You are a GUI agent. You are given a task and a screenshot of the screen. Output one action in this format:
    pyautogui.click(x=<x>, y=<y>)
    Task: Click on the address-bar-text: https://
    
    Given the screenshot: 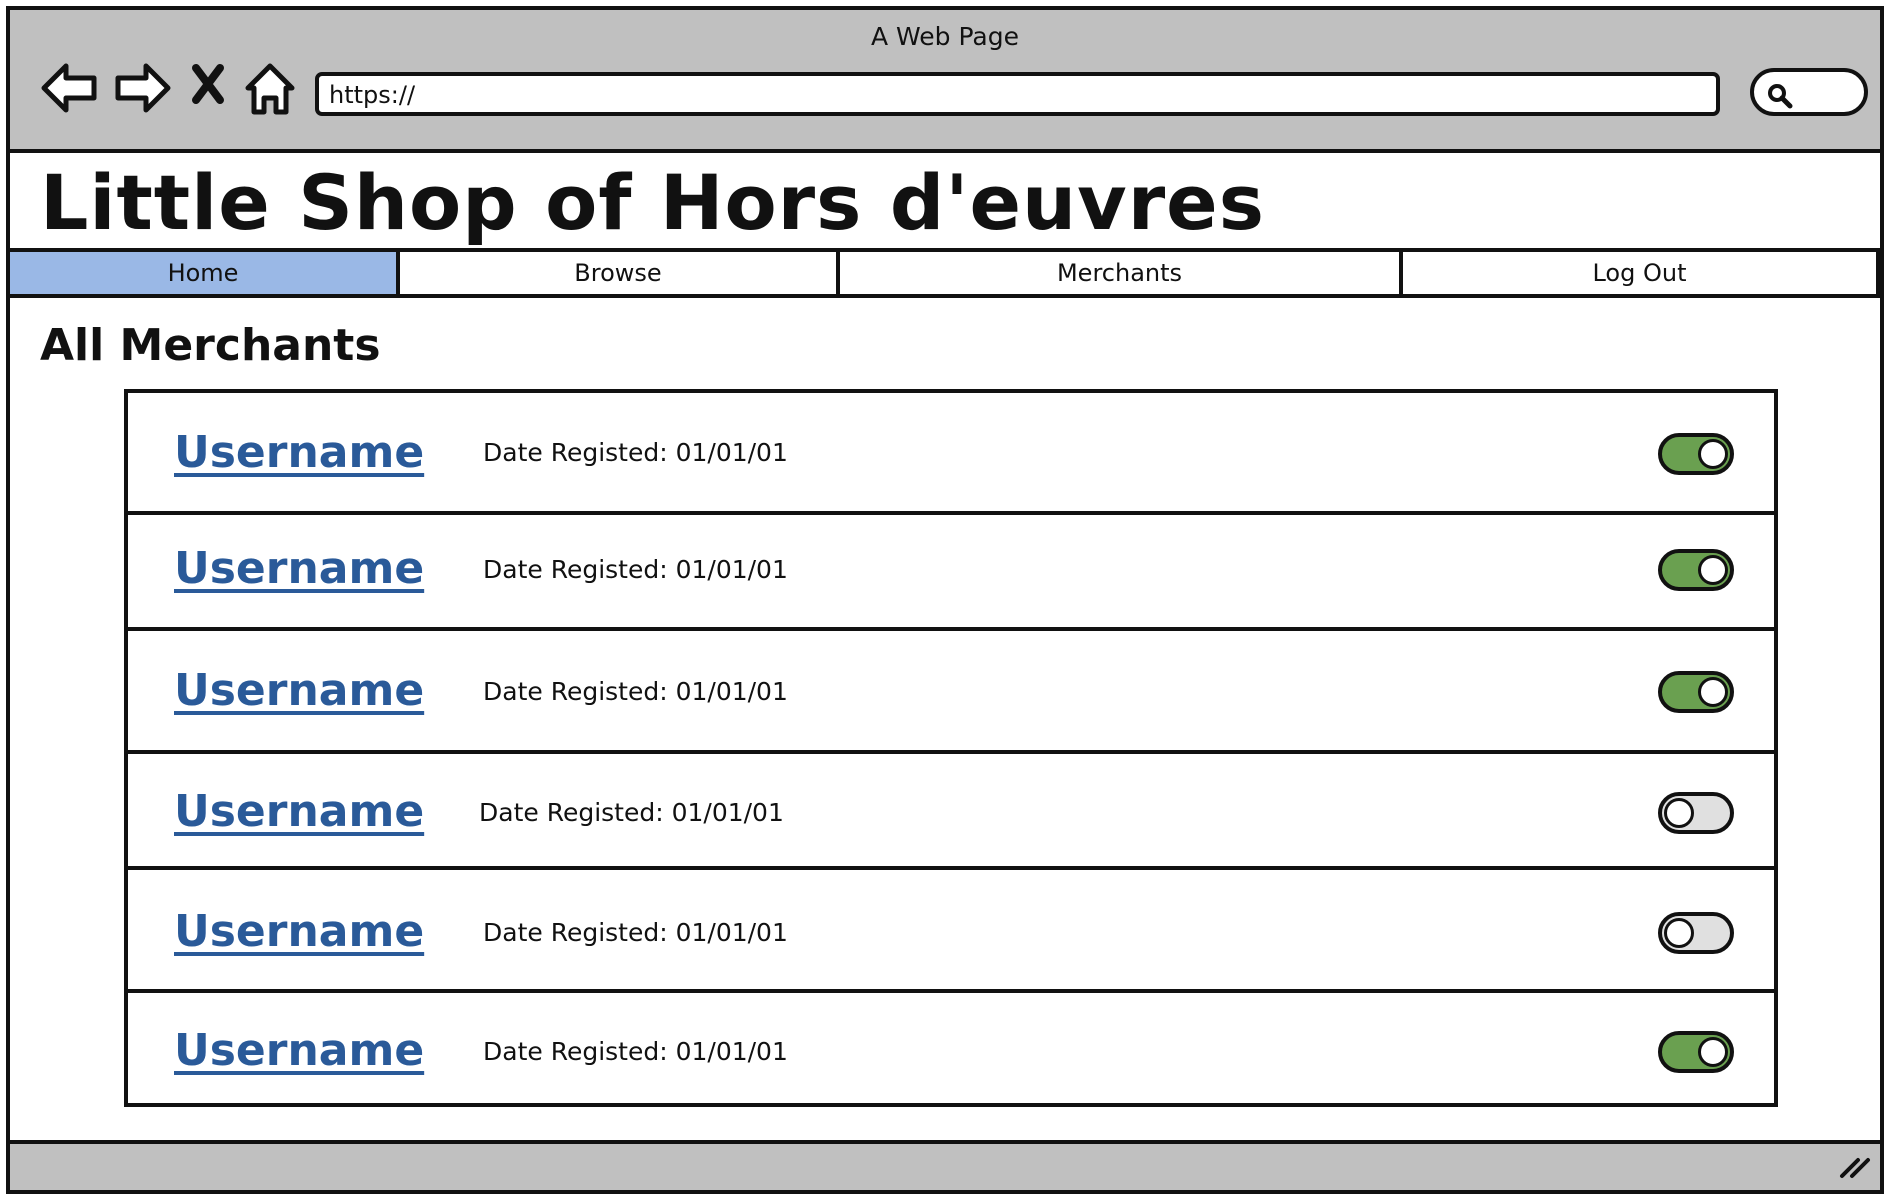 What is the action you would take?
    pyautogui.click(x=372, y=95)
    